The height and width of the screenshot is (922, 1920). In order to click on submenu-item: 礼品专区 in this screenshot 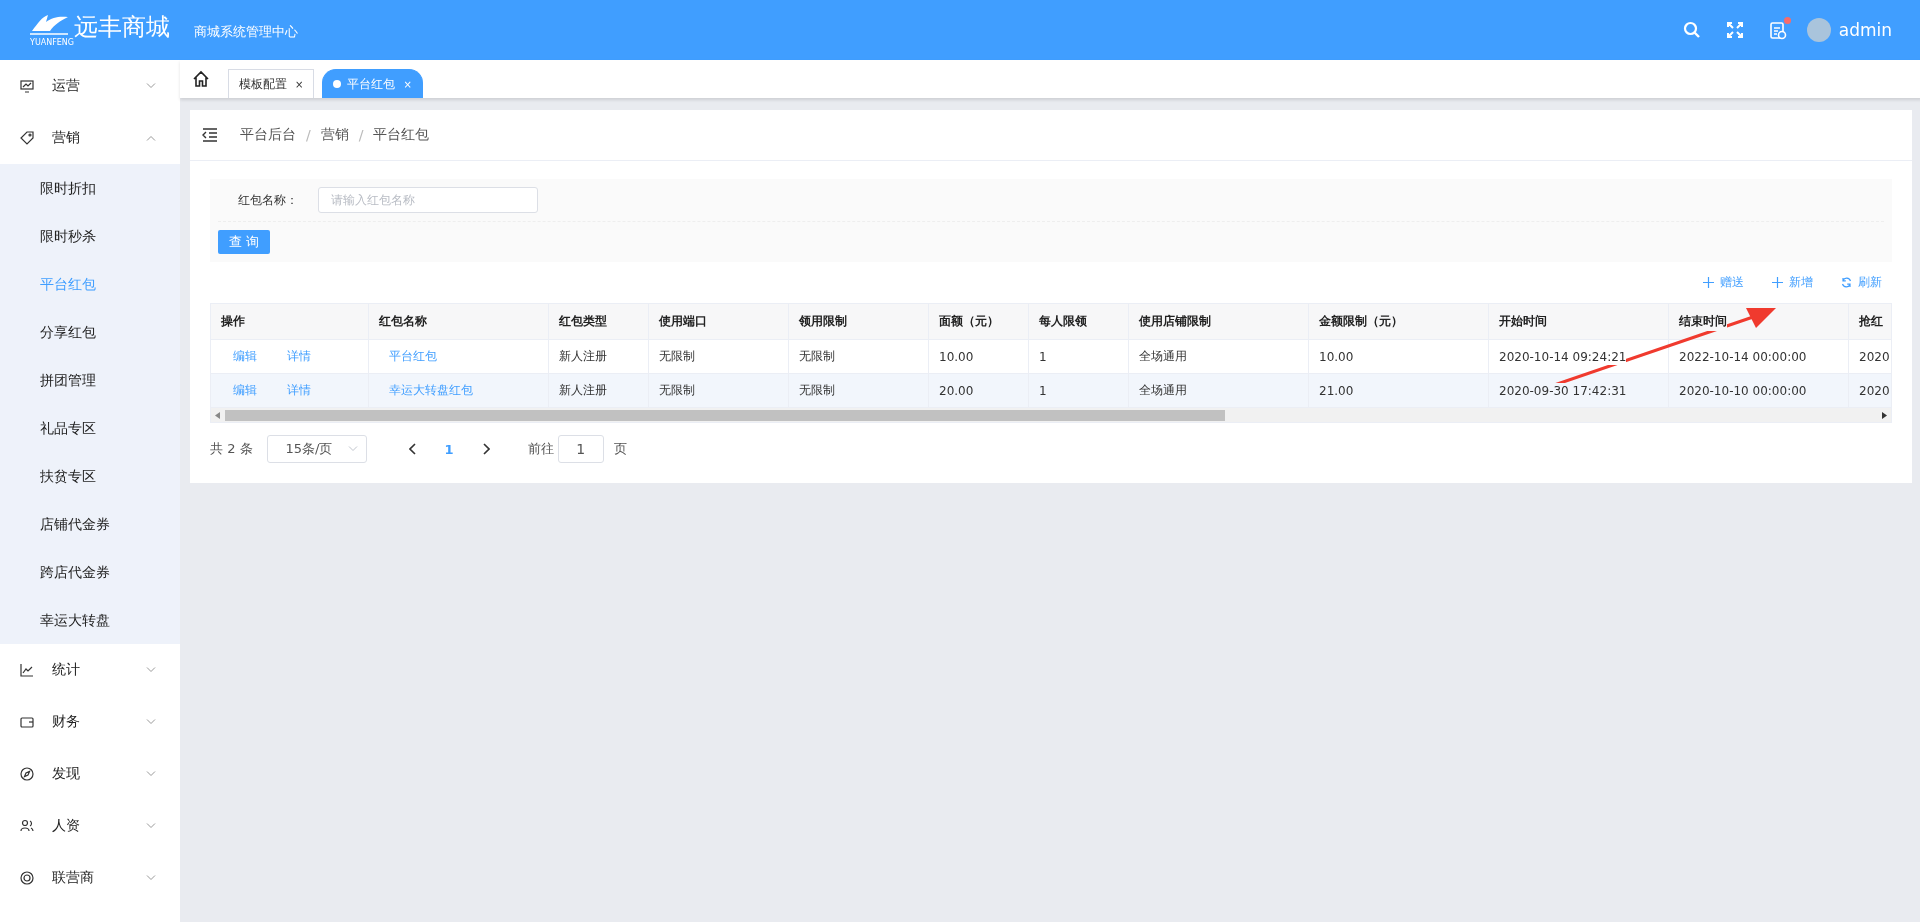, I will do `click(90, 428)`.